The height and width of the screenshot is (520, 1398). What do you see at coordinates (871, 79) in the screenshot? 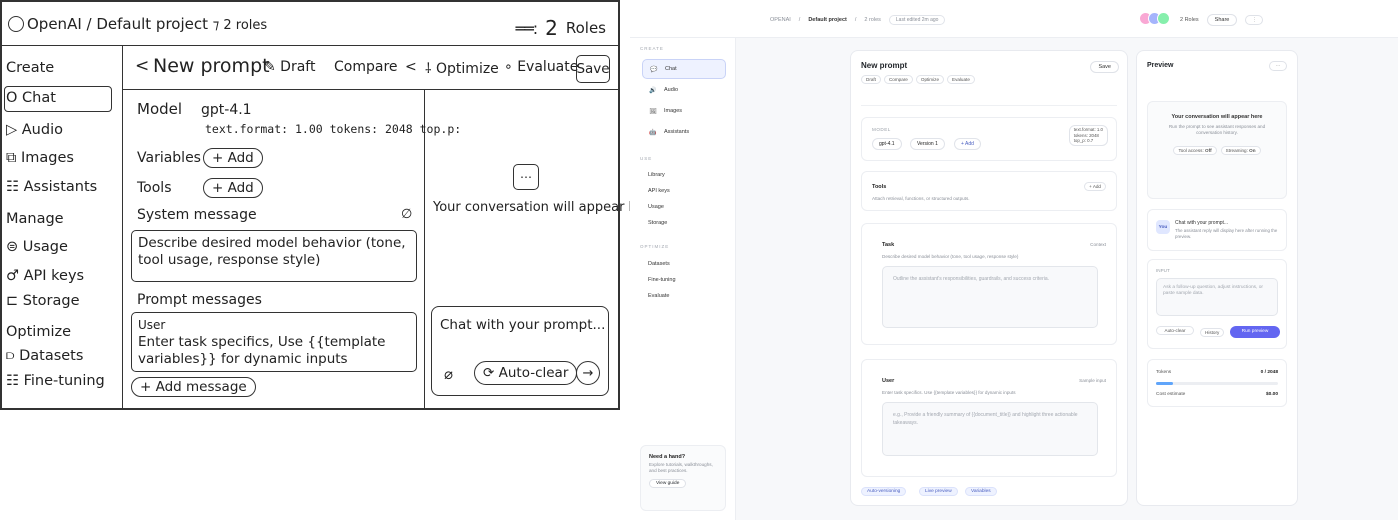
I see `draft-chip: Draft` at bounding box center [871, 79].